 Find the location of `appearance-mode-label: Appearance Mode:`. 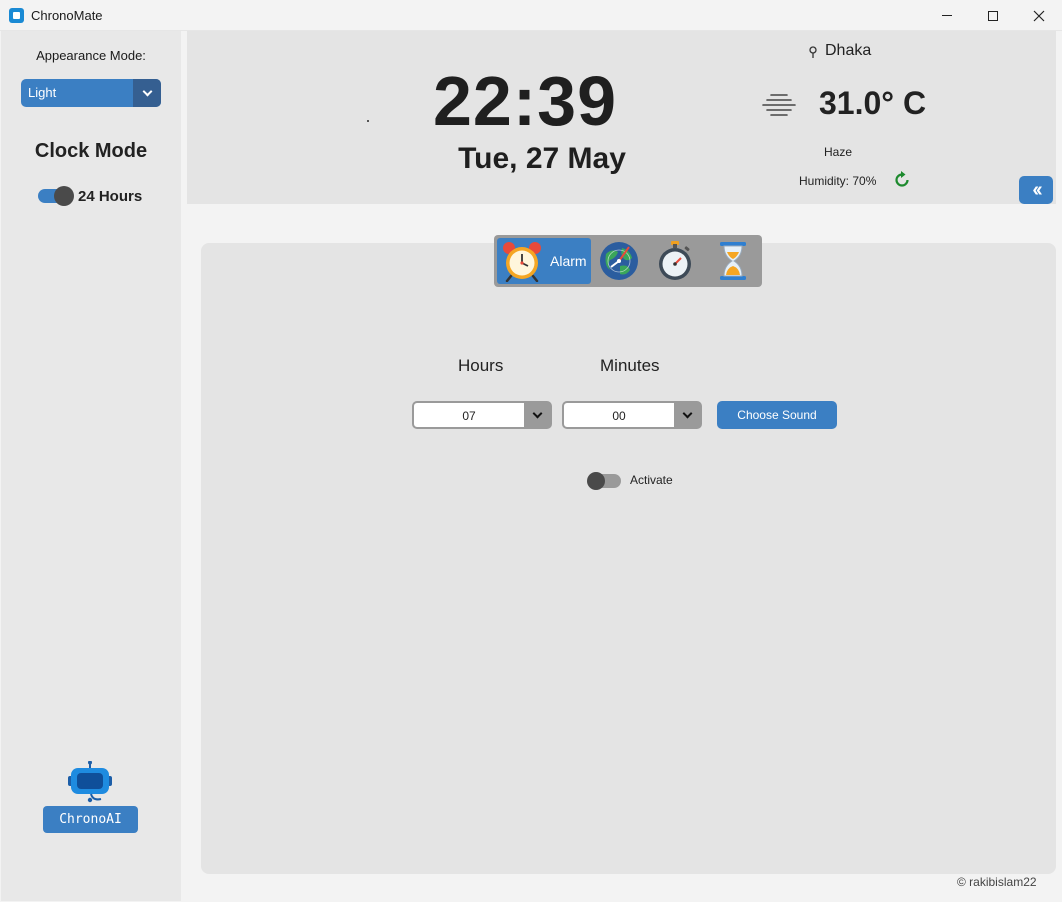

appearance-mode-label: Appearance Mode: is located at coordinates (91, 55).